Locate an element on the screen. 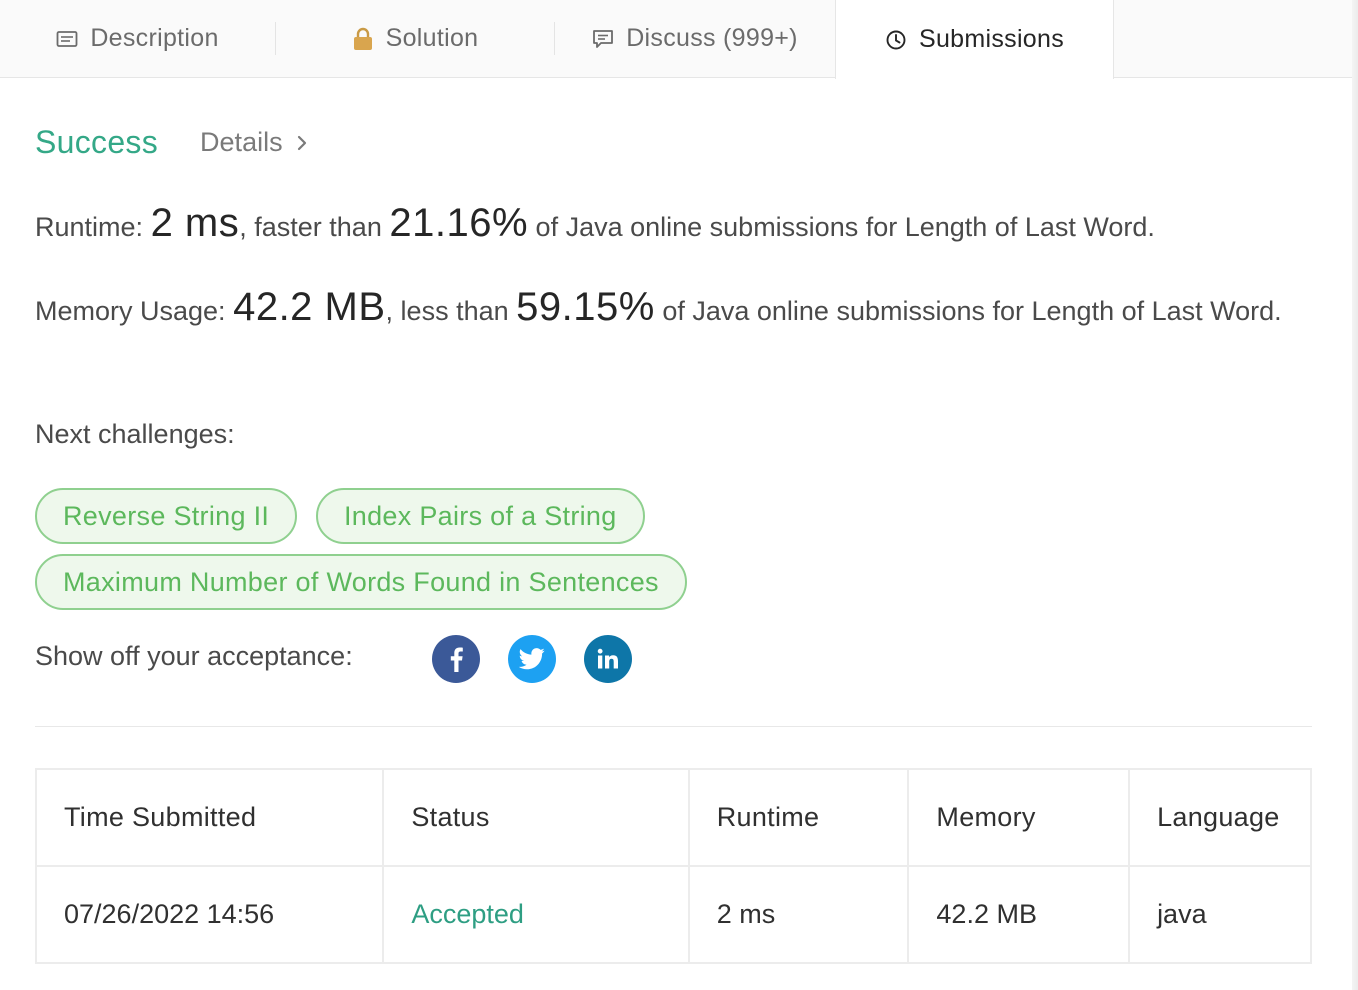  linkedin-share-button is located at coordinates (608, 659).